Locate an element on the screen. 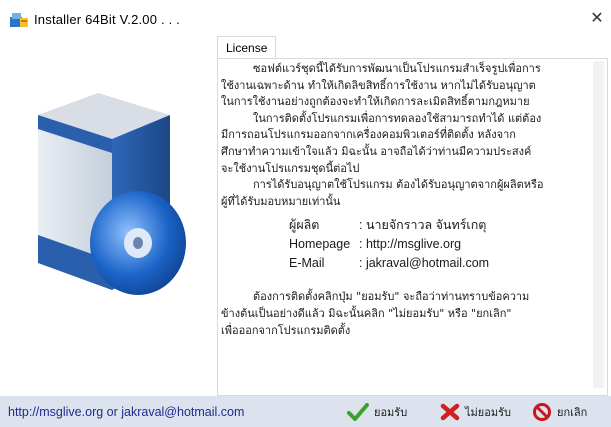  producer-row: ผู้ผลิต : นายจักราวล จันทร์เกตุ is located at coordinates (440, 225).